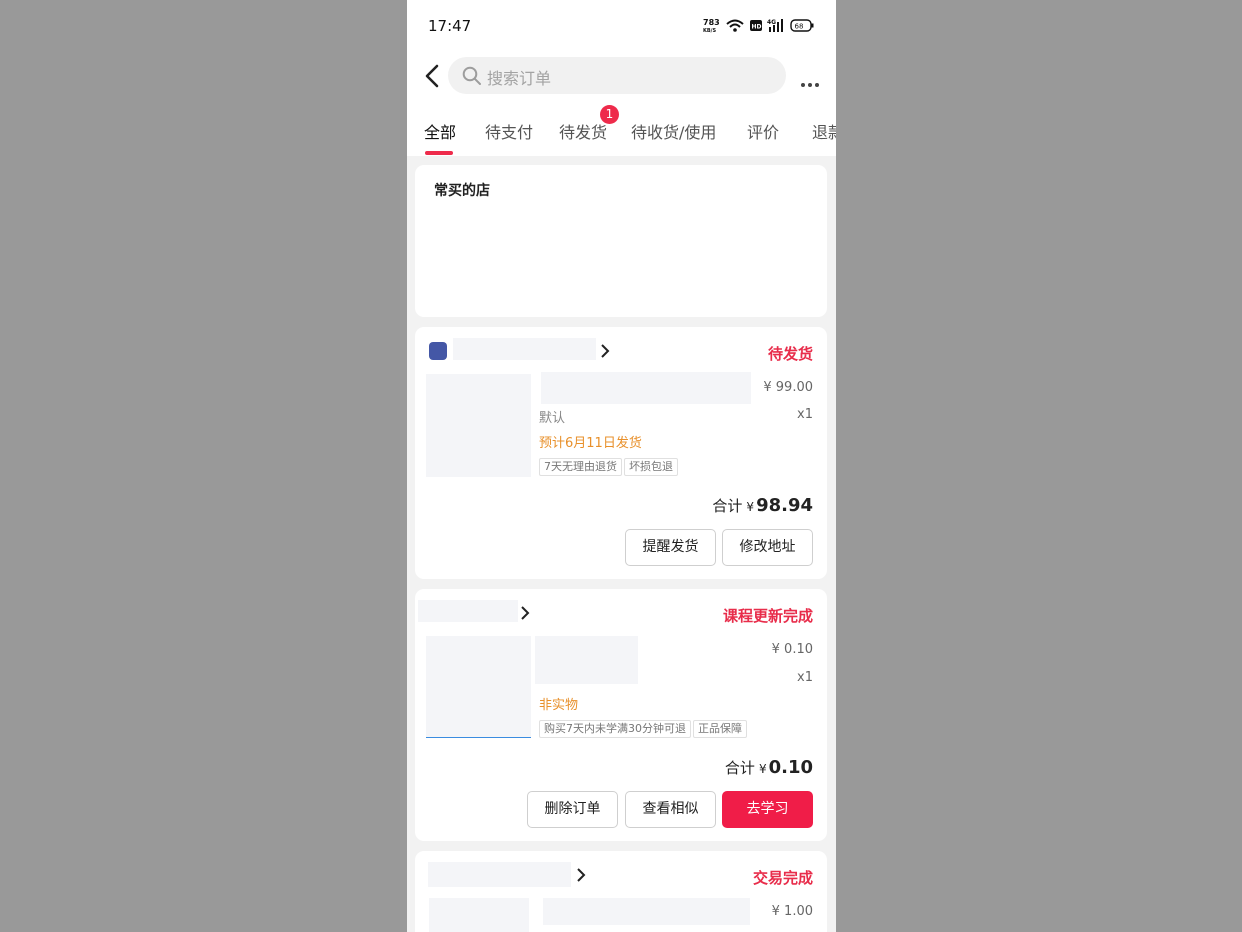  I want to click on wifi-icon, so click(735, 25).